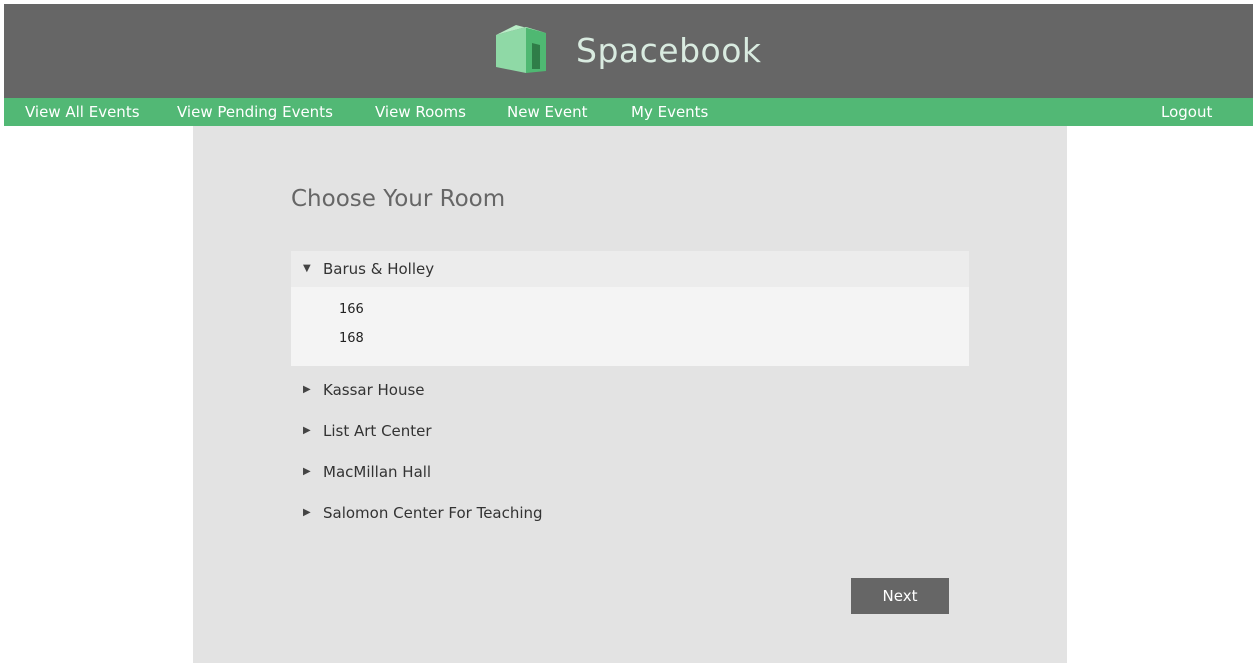  What do you see at coordinates (377, 472) in the screenshot?
I see `building-name: MacMillan Hall` at bounding box center [377, 472].